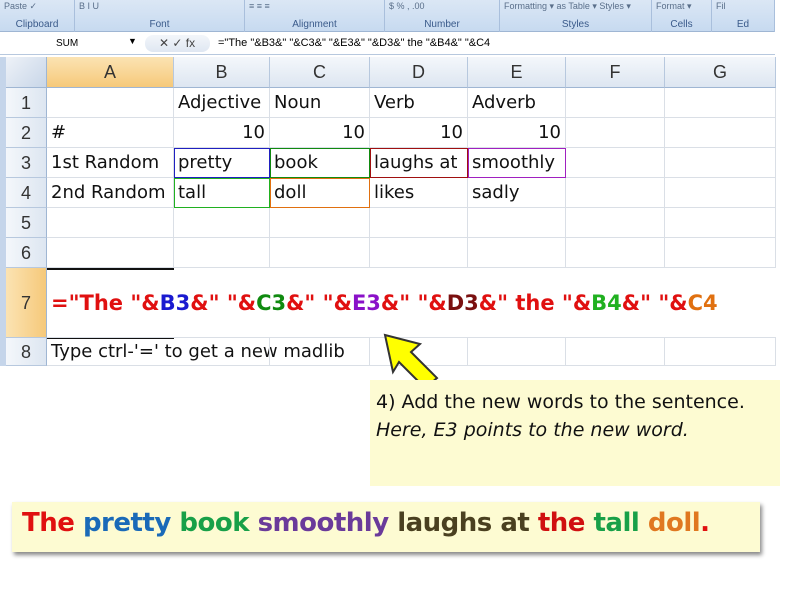 The image size is (800, 600). Describe the element at coordinates (320, 223) in the screenshot. I see `cell-C5` at that location.